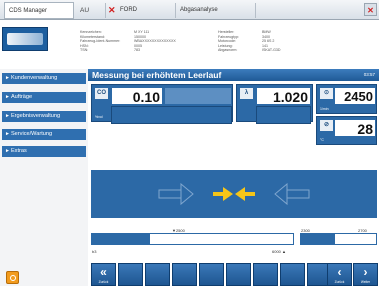 The width and height of the screenshot is (379, 286). I want to click on rpm-indicator-band, so click(234, 194).